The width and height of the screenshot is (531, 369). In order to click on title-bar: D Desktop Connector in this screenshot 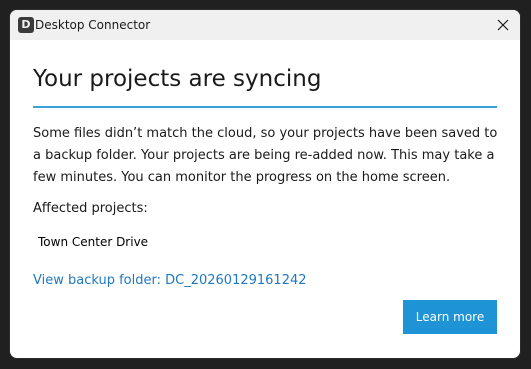, I will do `click(265, 25)`.